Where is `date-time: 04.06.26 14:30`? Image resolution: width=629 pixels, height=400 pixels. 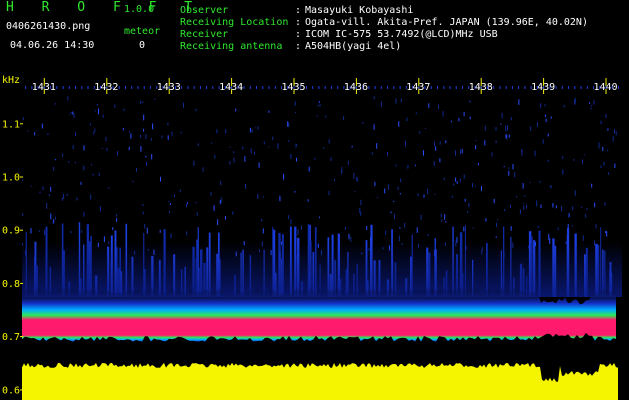 date-time: 04.06.26 14:30 is located at coordinates (52, 45).